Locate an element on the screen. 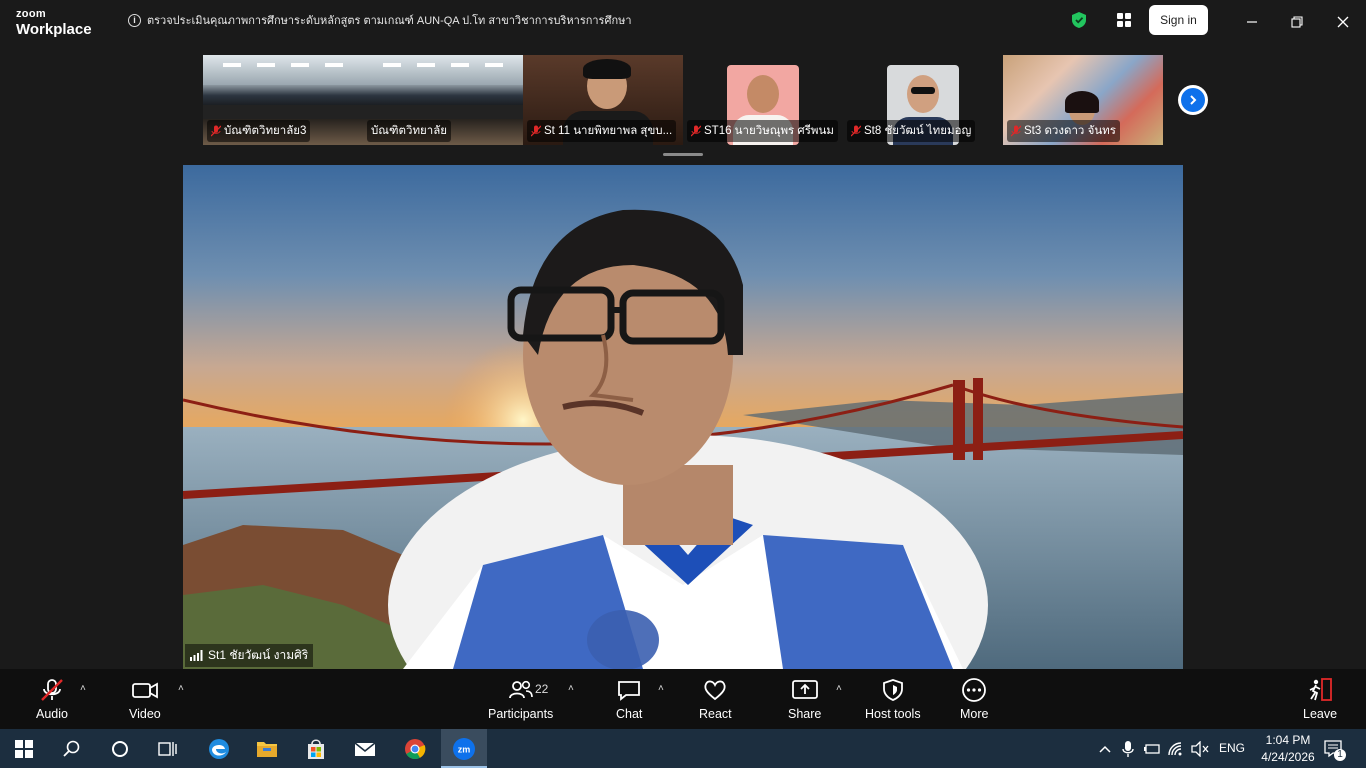 Image resolution: width=1366 pixels, height=768 pixels. leave-door-icon is located at coordinates (1320, 689).